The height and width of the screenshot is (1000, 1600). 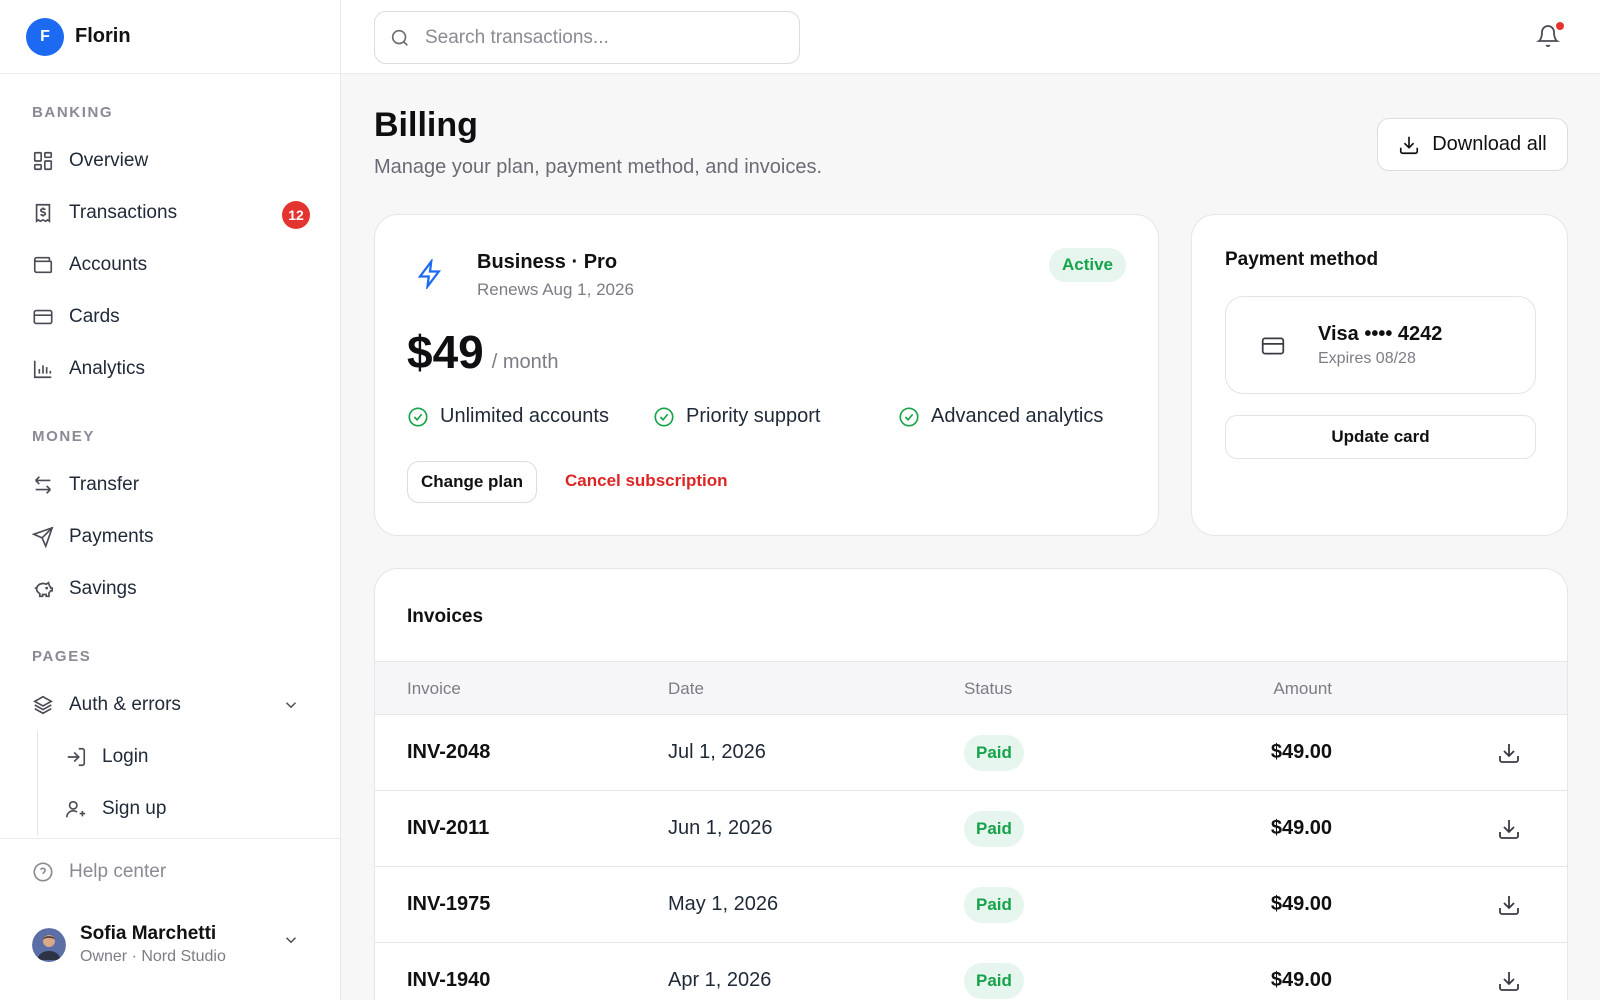 What do you see at coordinates (1017, 416) in the screenshot?
I see `plan-feature-label: Advanced analytics` at bounding box center [1017, 416].